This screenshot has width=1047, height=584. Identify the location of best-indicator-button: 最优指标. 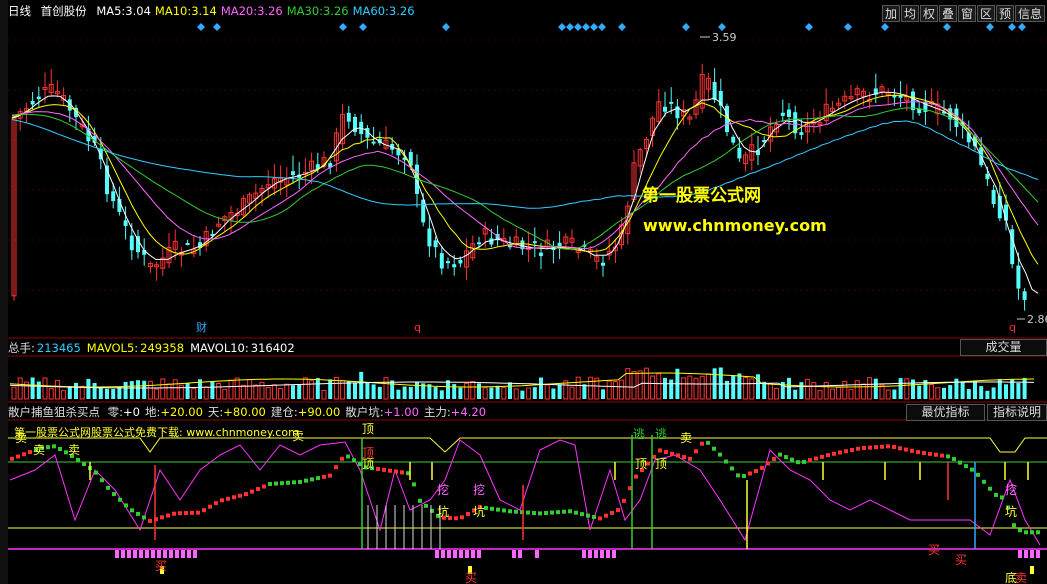
(945, 412).